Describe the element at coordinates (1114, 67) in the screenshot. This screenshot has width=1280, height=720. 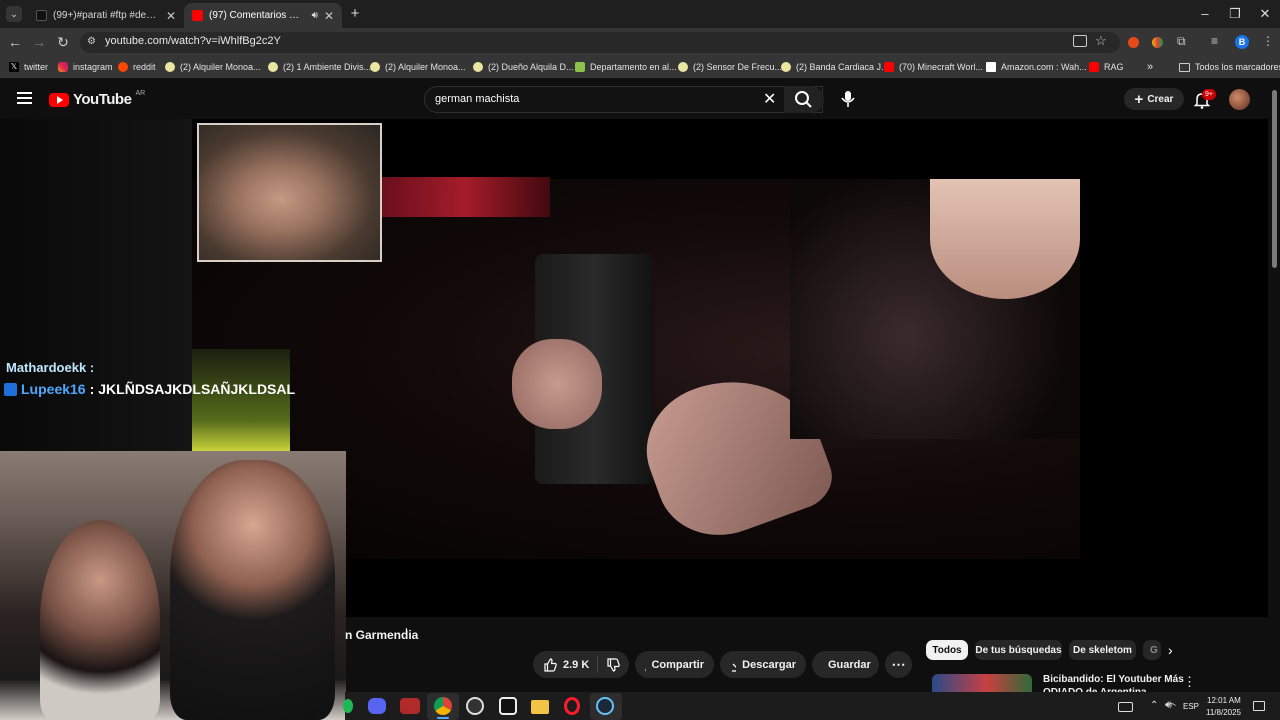
I see `bookmark-label: RAG` at that location.